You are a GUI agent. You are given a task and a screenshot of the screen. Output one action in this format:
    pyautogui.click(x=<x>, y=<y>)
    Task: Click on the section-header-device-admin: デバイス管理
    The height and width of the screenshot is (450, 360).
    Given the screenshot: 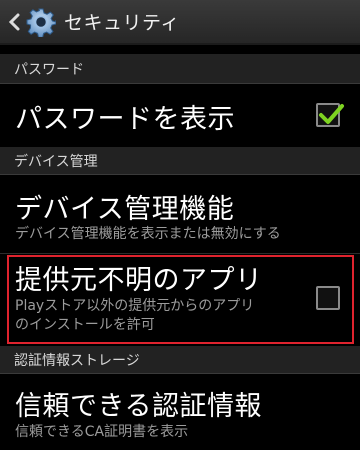 What is the action you would take?
    pyautogui.click(x=180, y=161)
    